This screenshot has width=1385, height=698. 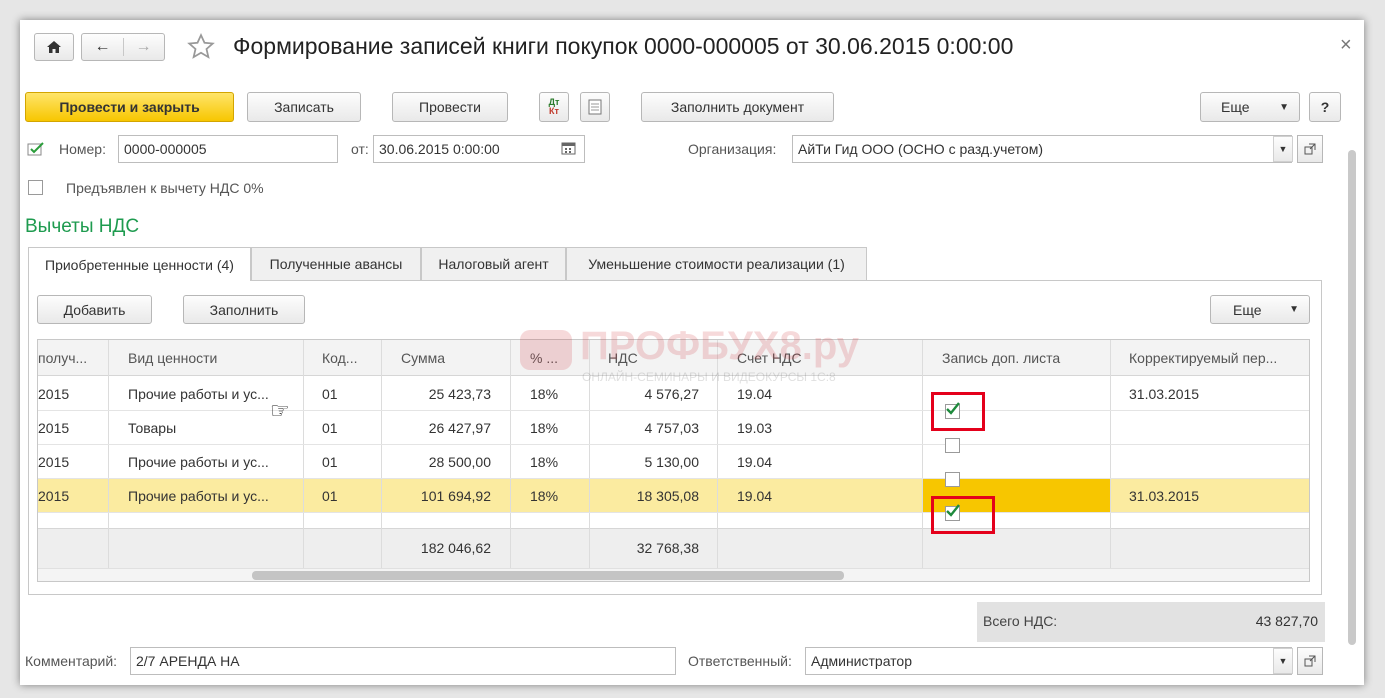 I want to click on more-button: Еще ▼, so click(x=1250, y=107).